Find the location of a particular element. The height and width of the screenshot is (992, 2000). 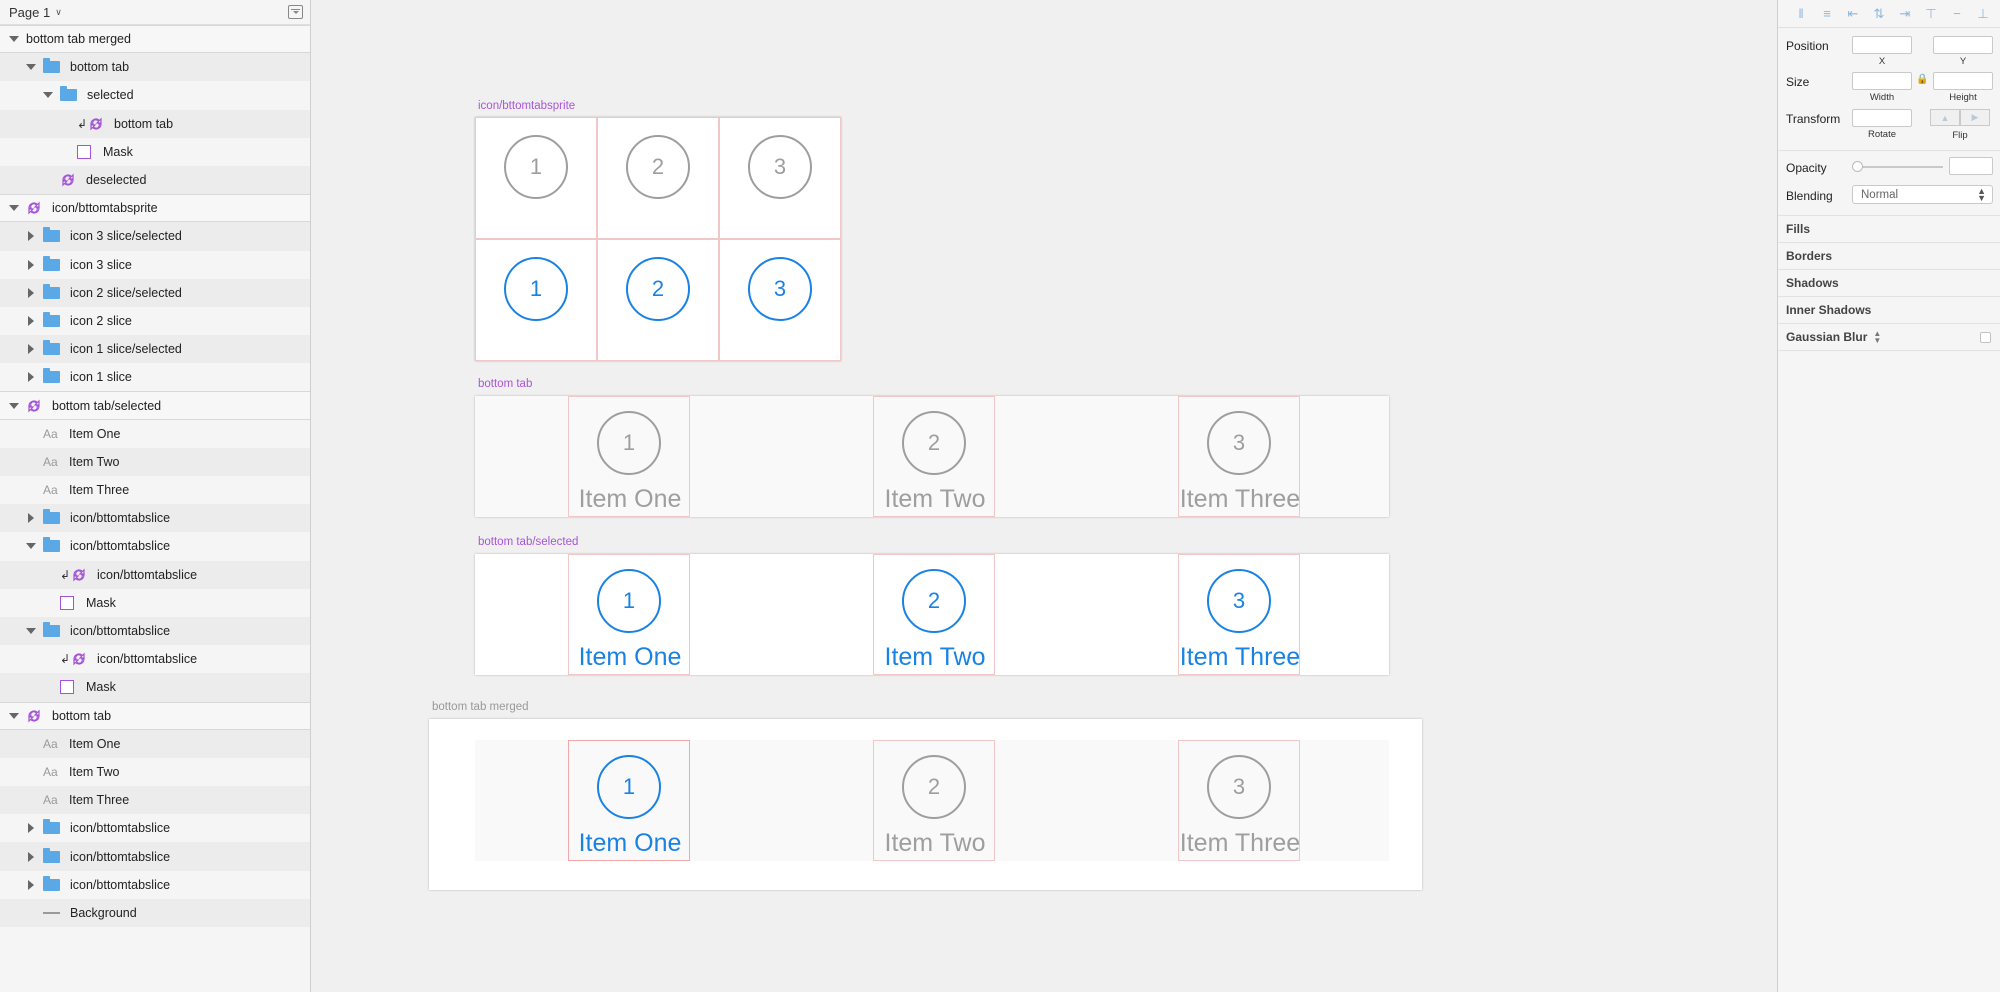

artboard-label-merged: bottom tab merged is located at coordinates (480, 707).